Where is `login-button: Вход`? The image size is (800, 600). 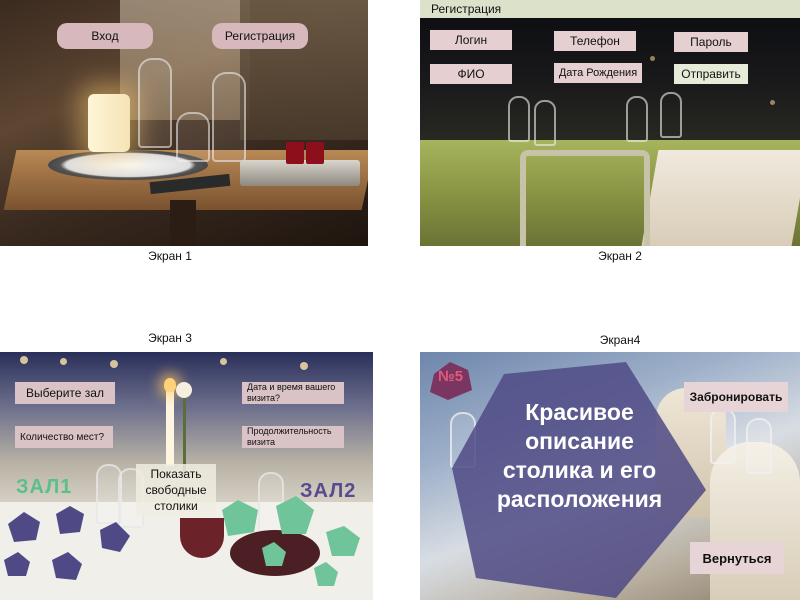 login-button: Вход is located at coordinates (105, 36).